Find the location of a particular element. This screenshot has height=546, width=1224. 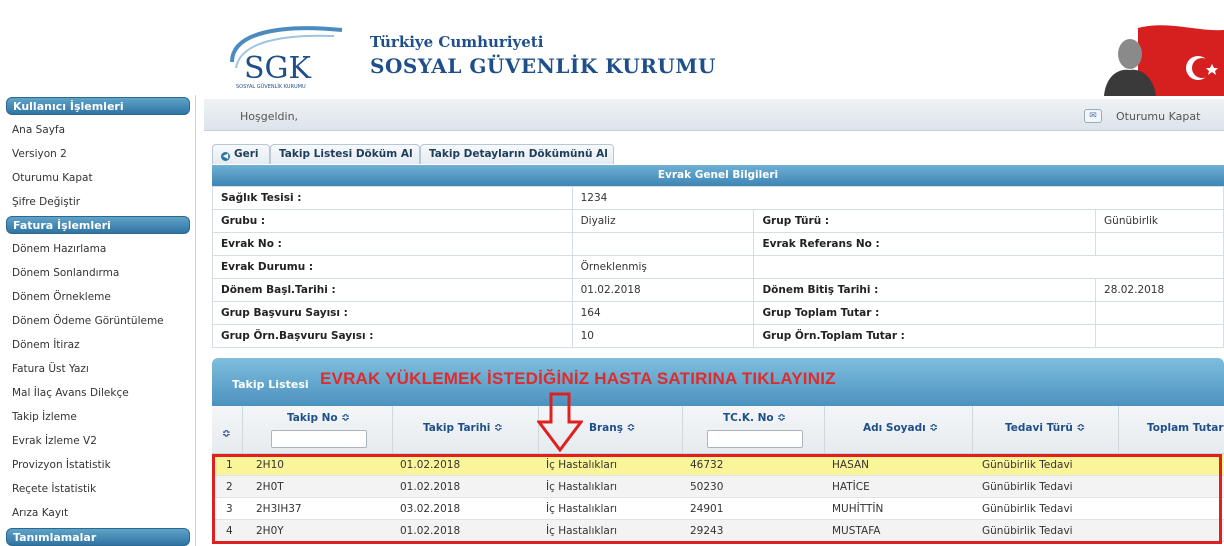

back-label: Geri is located at coordinates (246, 154).